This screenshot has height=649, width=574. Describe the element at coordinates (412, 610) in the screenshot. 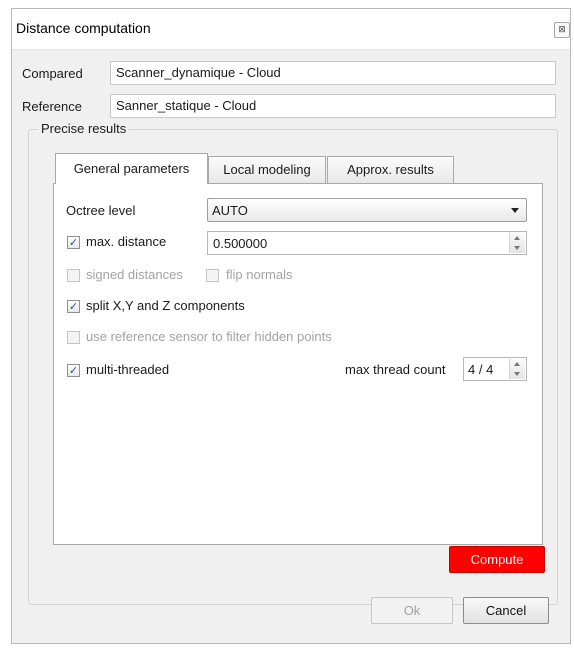

I see `ok-button: Ok` at that location.